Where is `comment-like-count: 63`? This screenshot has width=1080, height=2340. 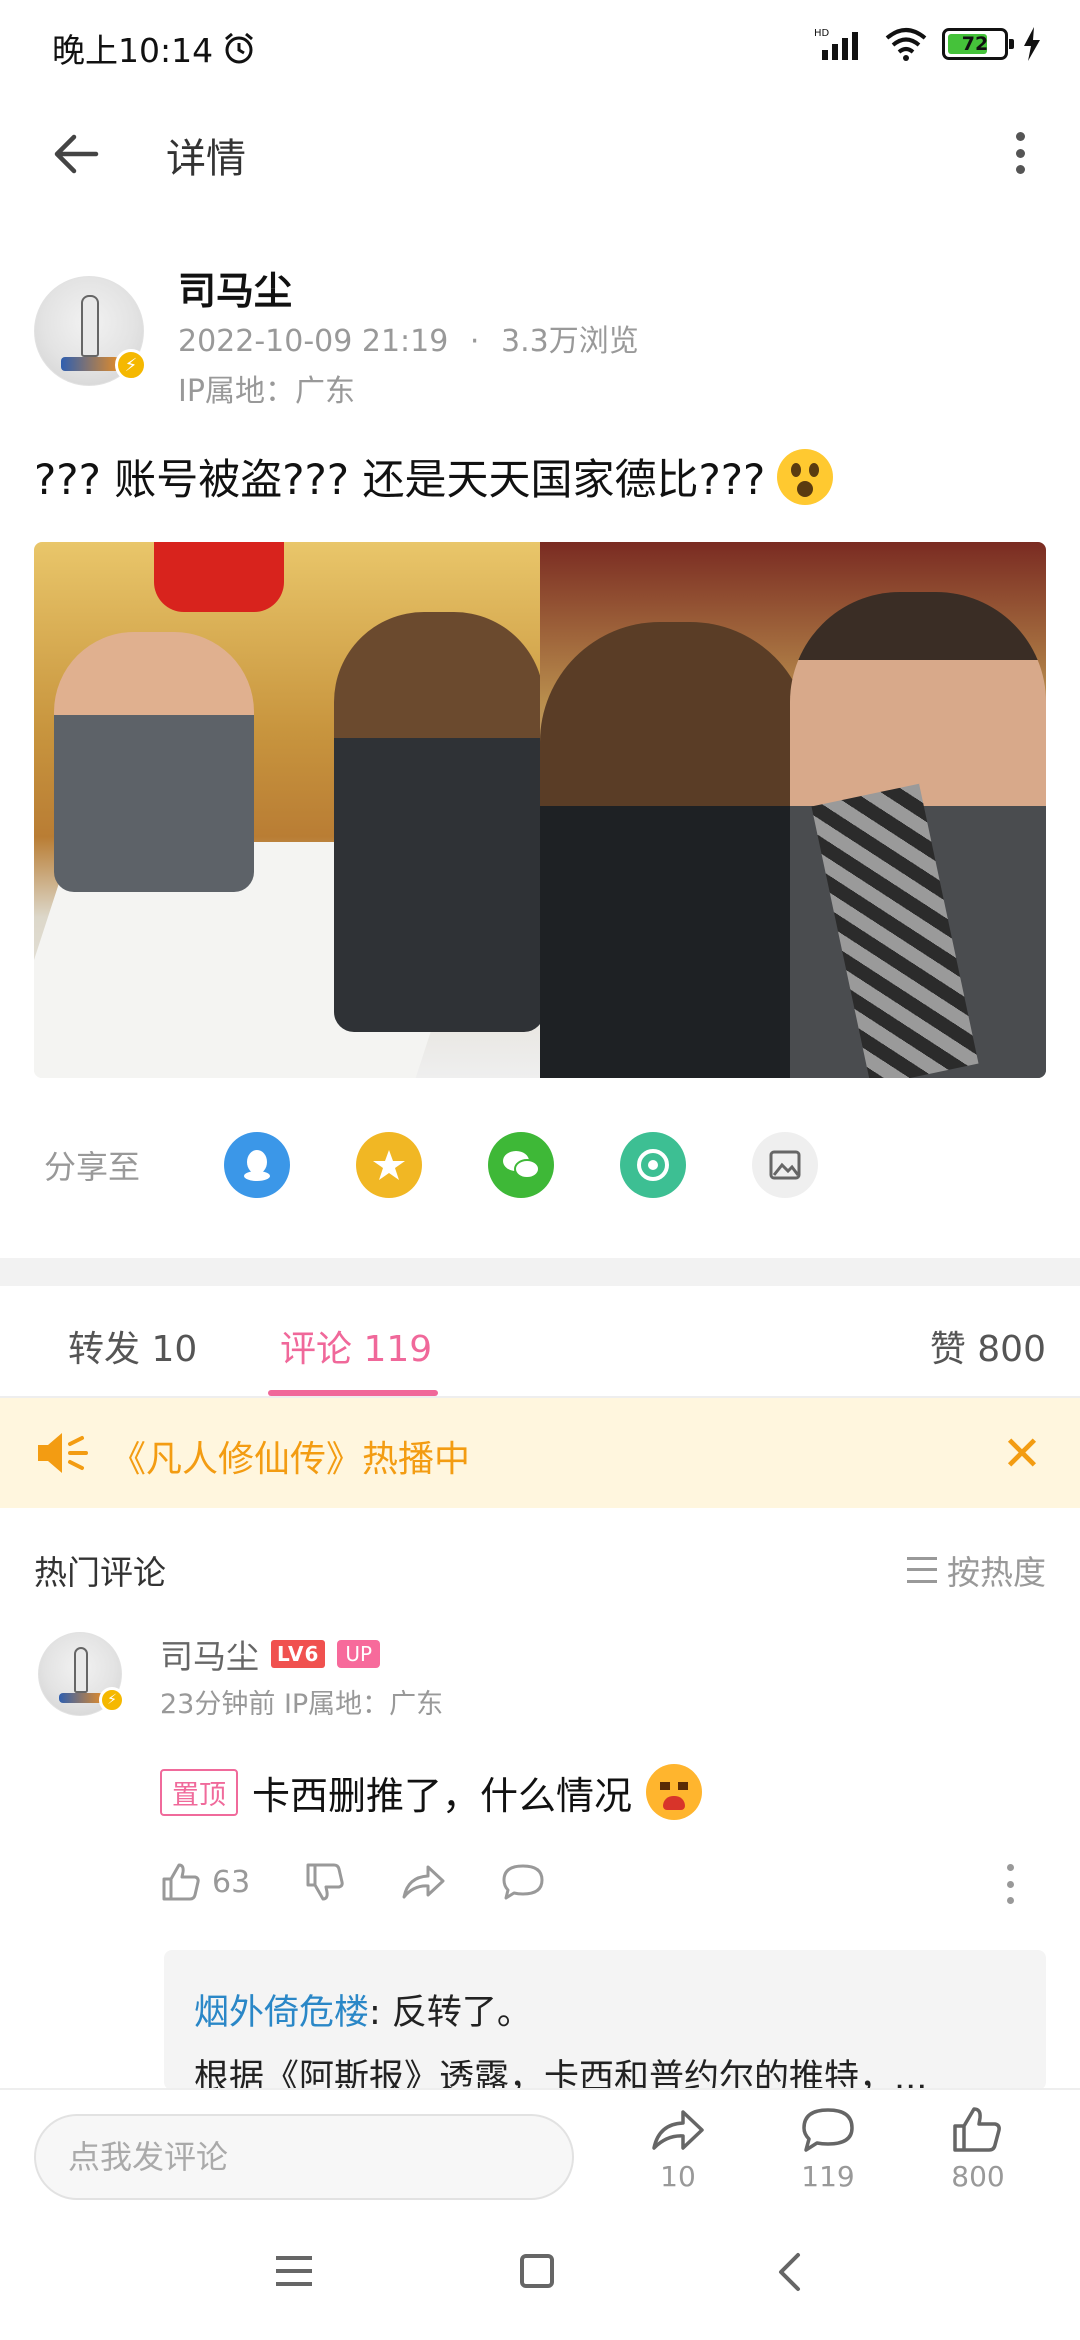 comment-like-count: 63 is located at coordinates (231, 1882).